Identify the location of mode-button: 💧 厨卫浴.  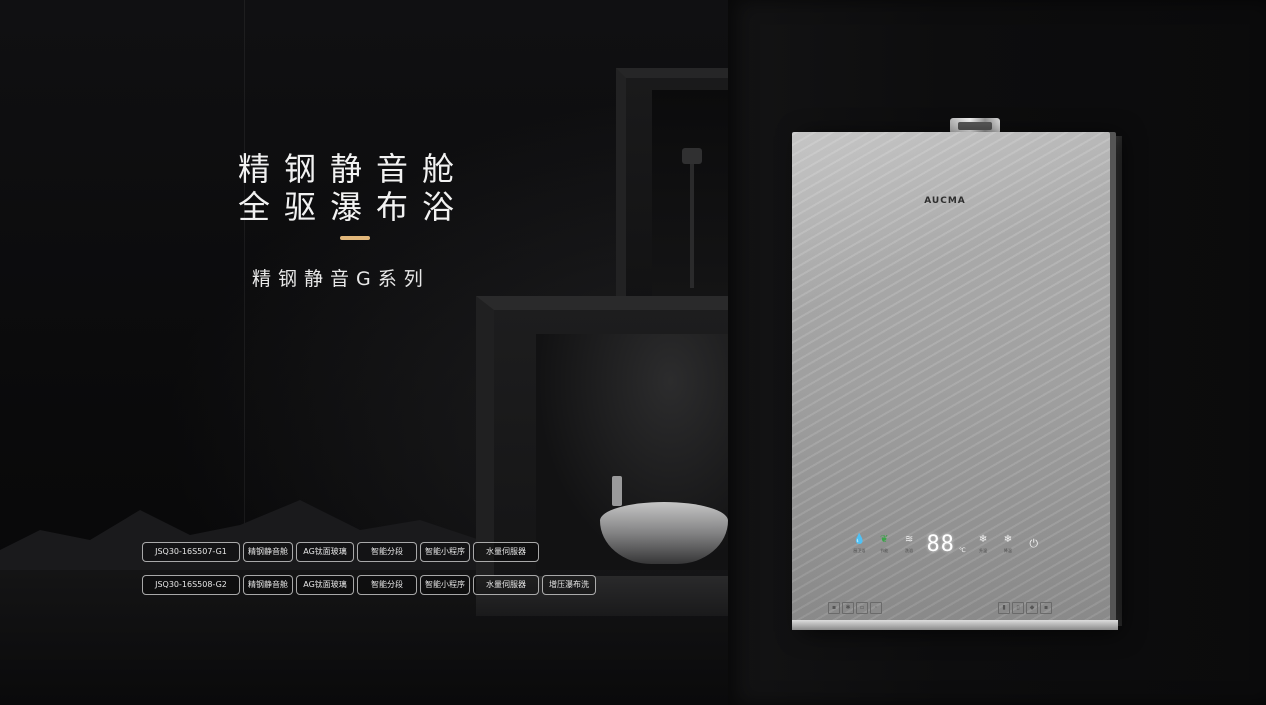
(859, 544).